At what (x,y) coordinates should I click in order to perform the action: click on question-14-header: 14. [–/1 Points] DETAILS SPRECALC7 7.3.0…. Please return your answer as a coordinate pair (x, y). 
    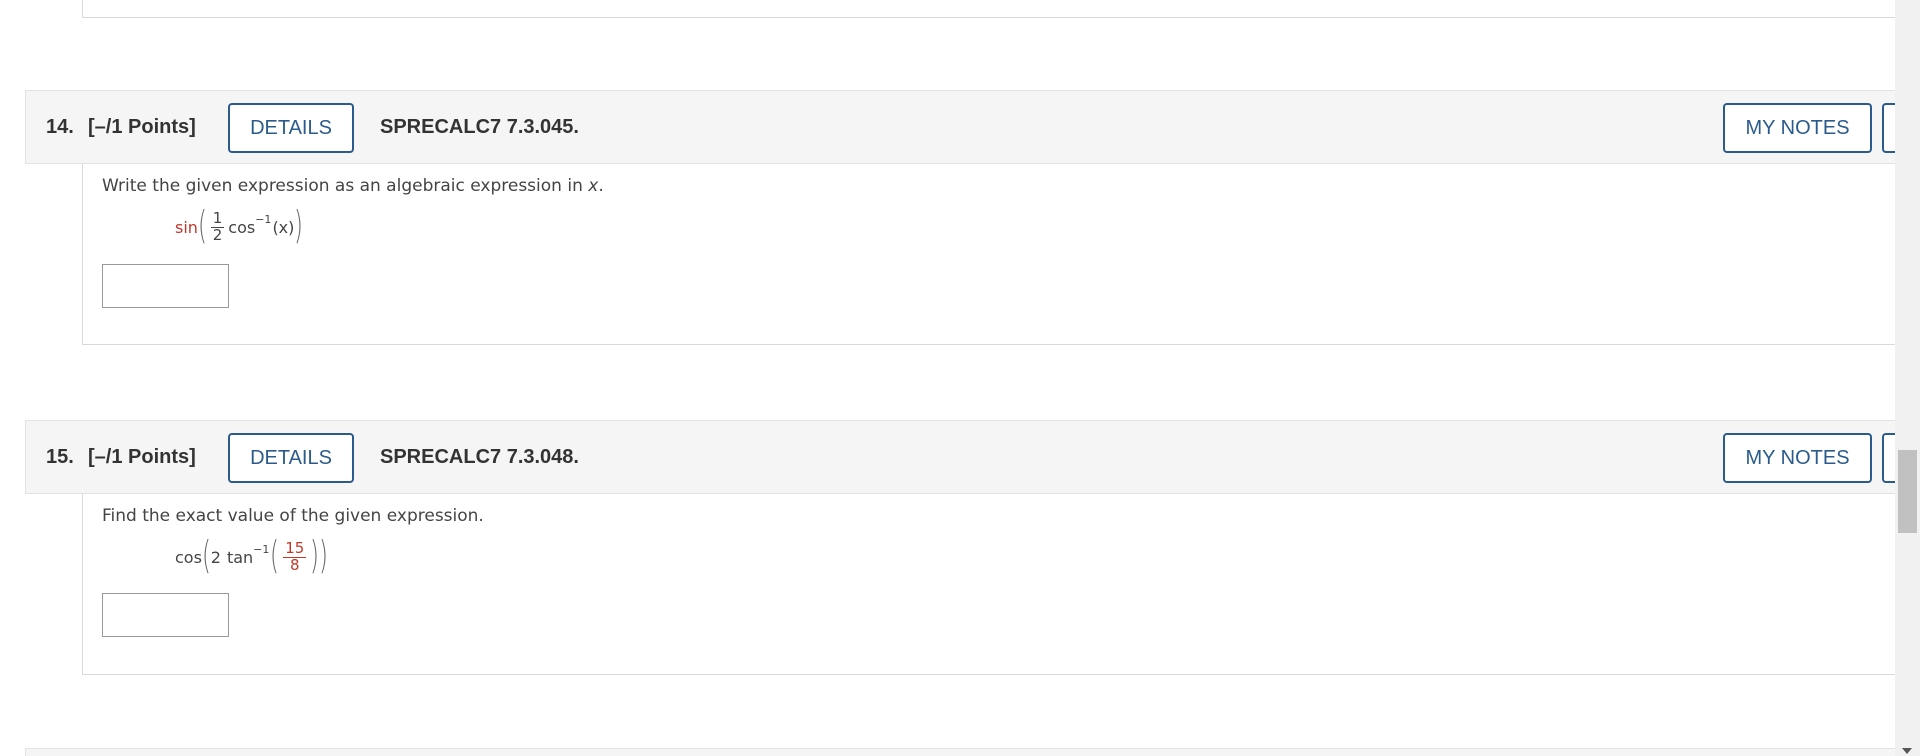
    Looking at the image, I should click on (960, 127).